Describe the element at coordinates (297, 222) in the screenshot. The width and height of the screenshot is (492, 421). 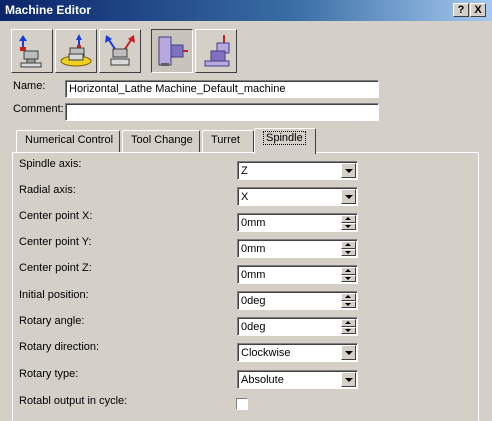
I see `center-x-spinner: 0mm` at that location.